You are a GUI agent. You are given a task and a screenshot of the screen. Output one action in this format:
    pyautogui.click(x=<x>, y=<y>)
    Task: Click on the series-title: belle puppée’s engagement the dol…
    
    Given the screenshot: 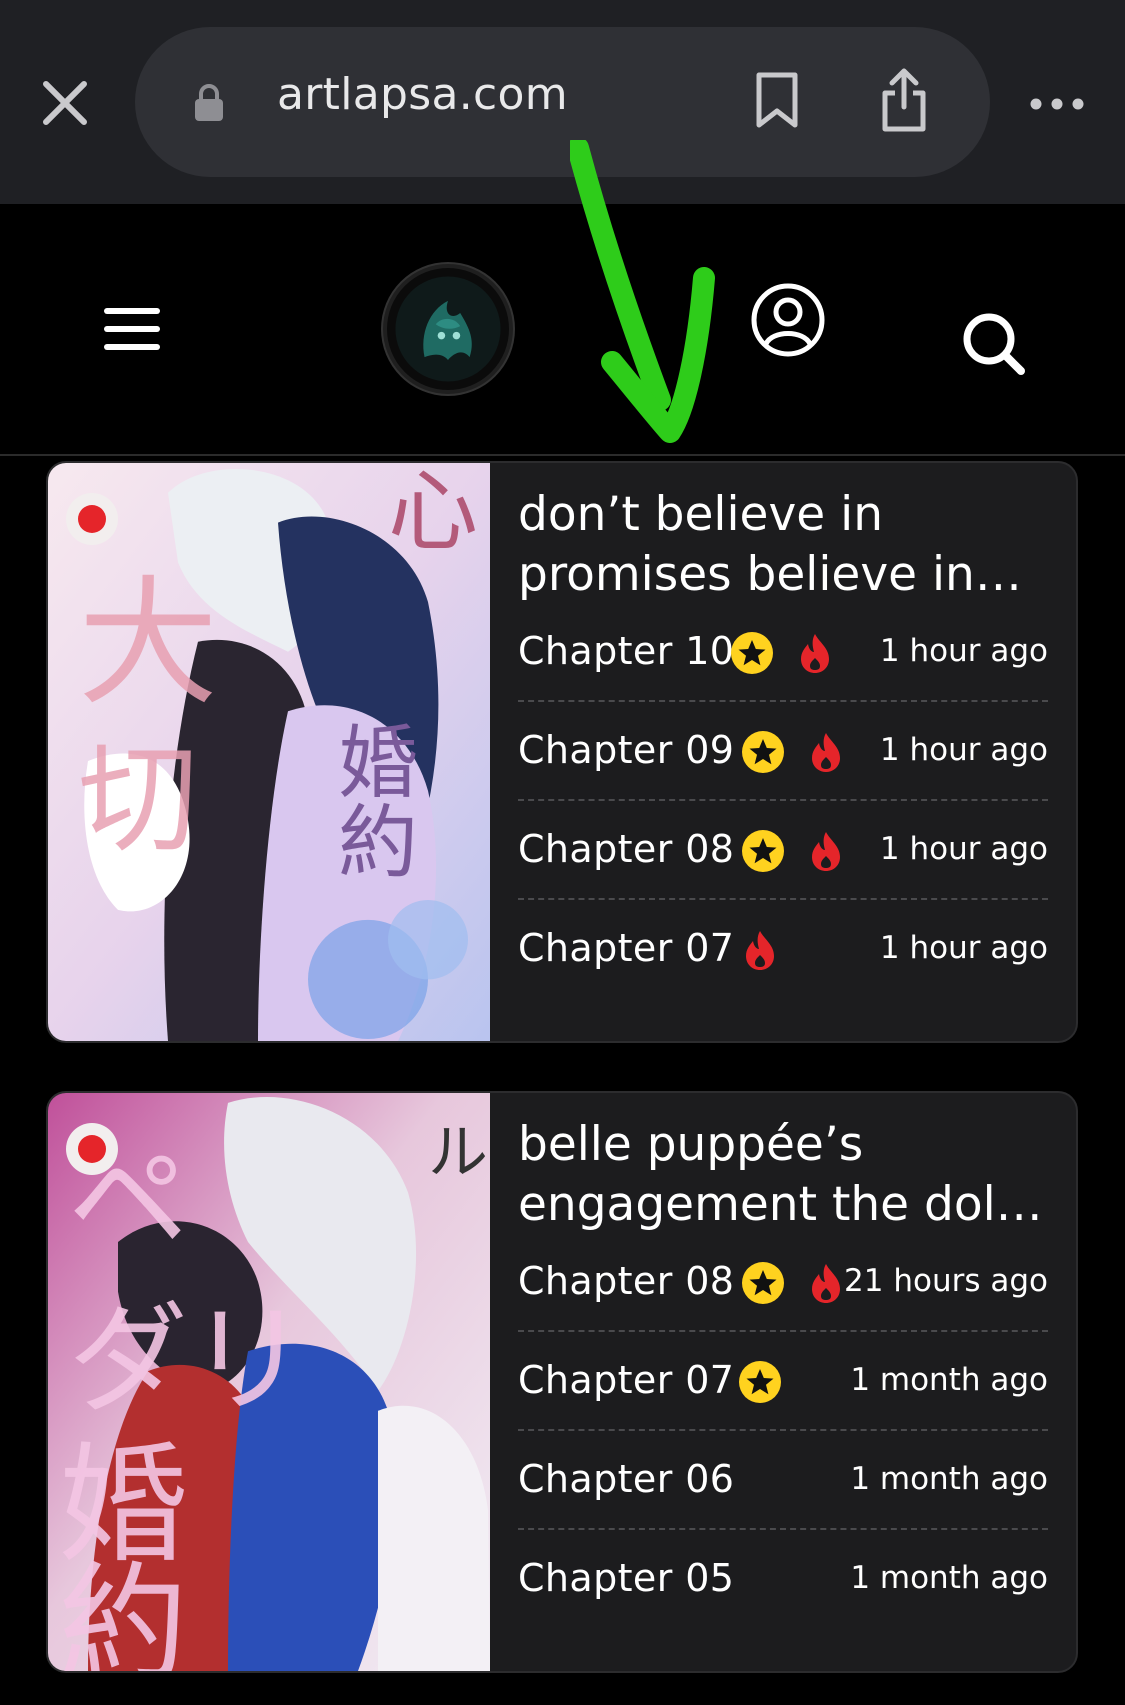 What is the action you would take?
    pyautogui.click(x=783, y=1175)
    